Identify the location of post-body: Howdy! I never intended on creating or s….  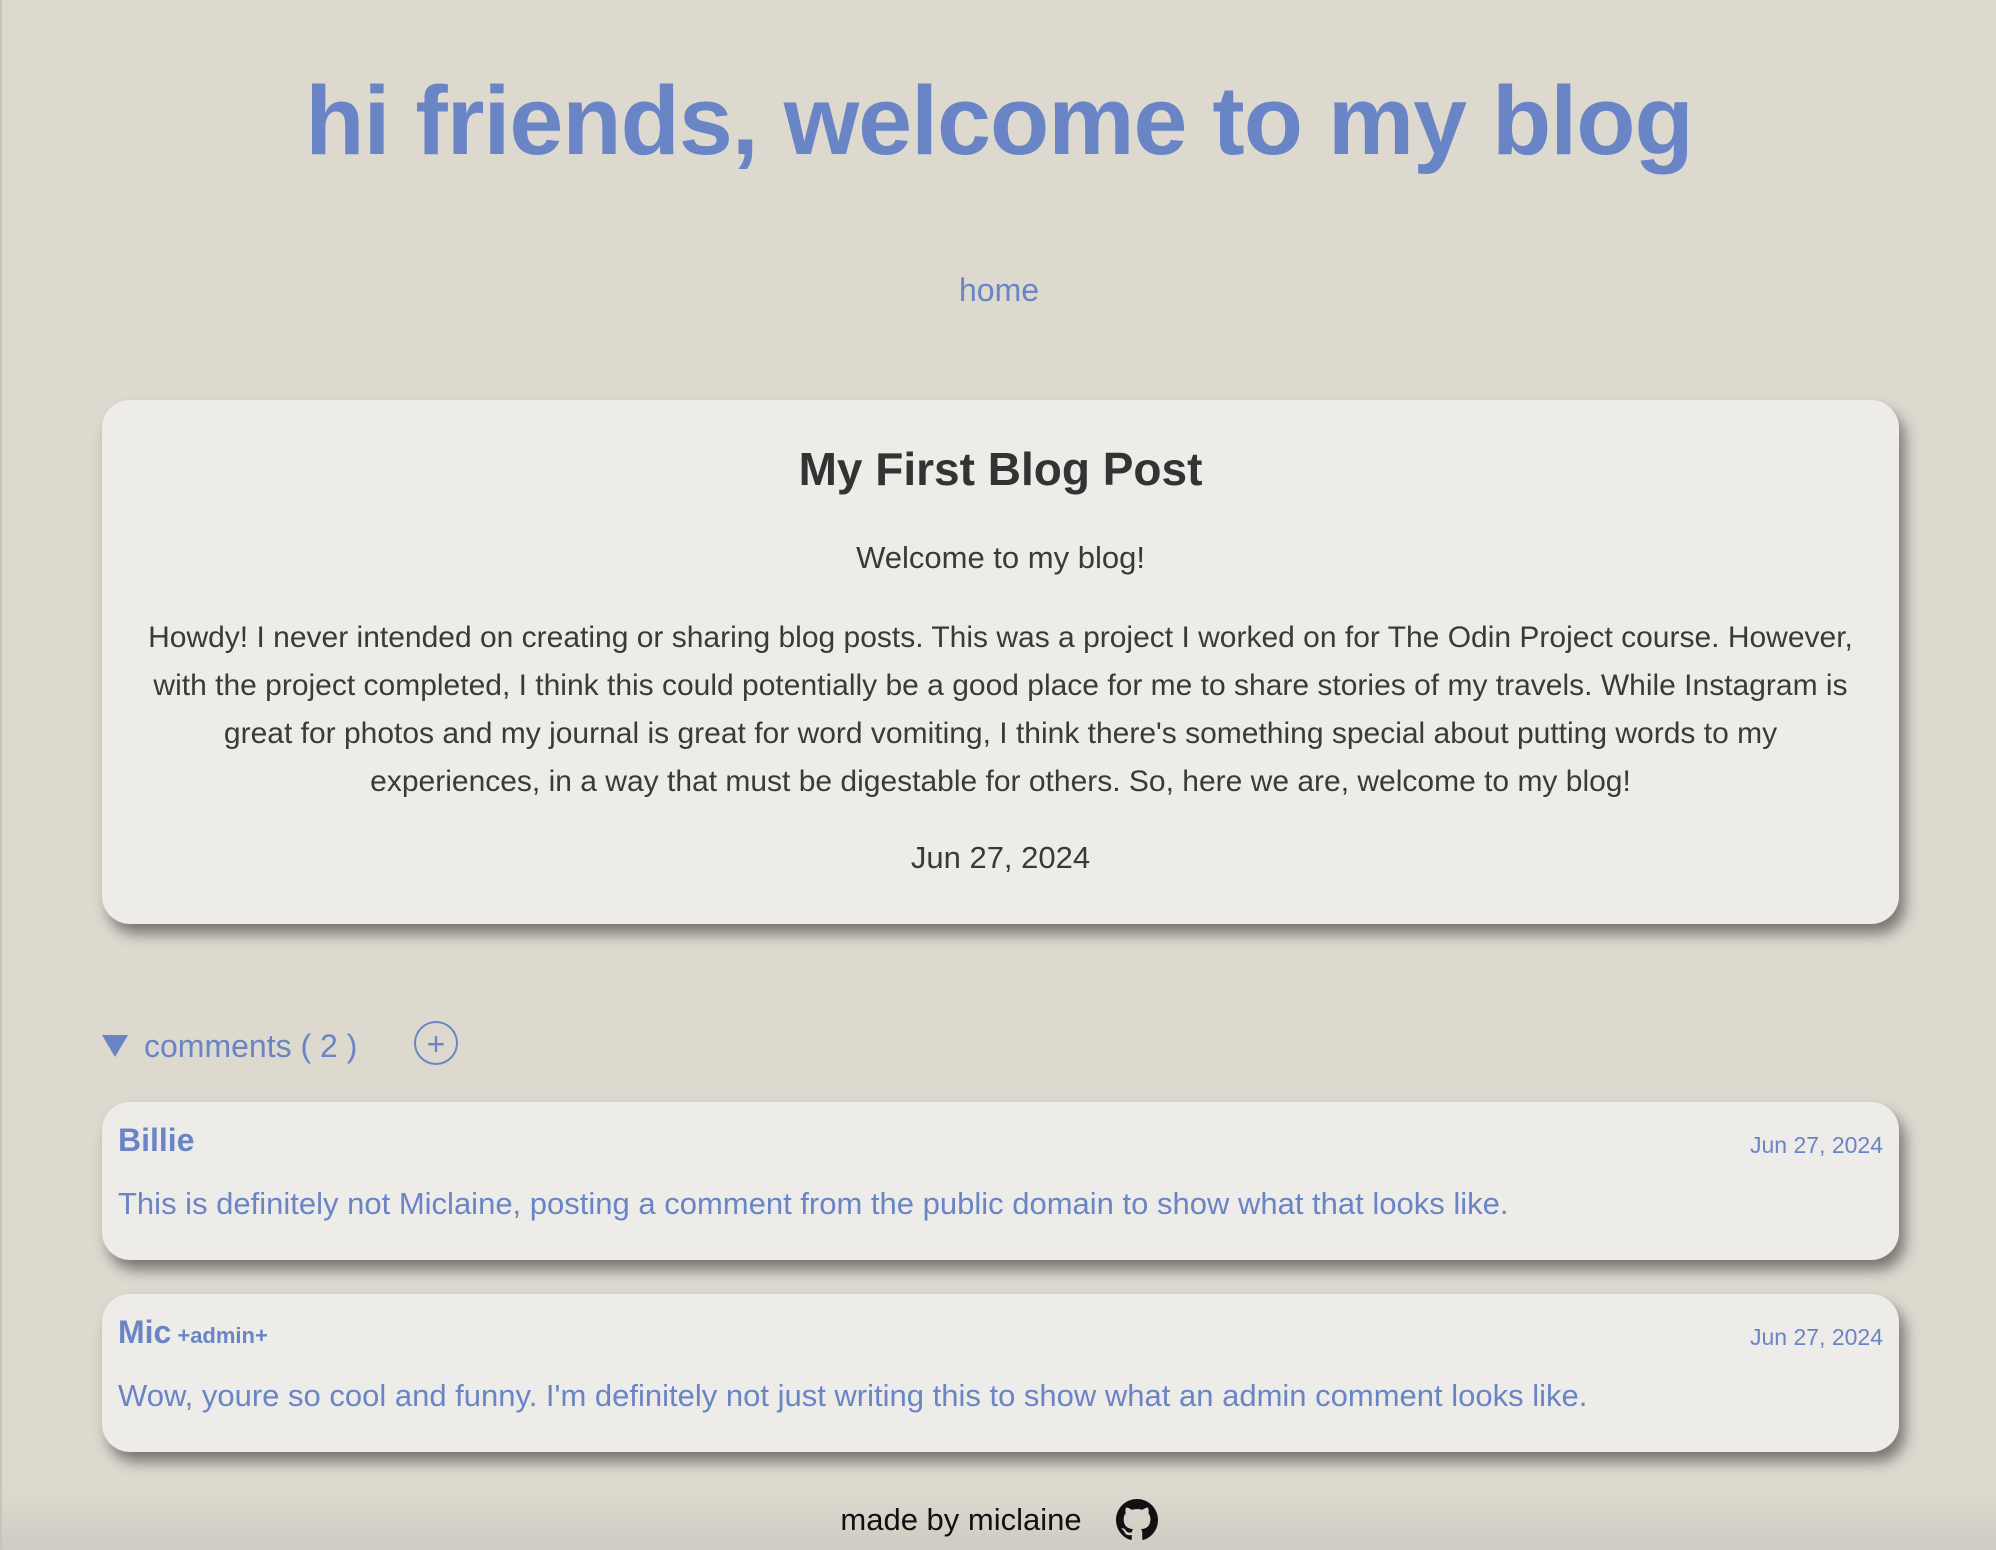
(1000, 709).